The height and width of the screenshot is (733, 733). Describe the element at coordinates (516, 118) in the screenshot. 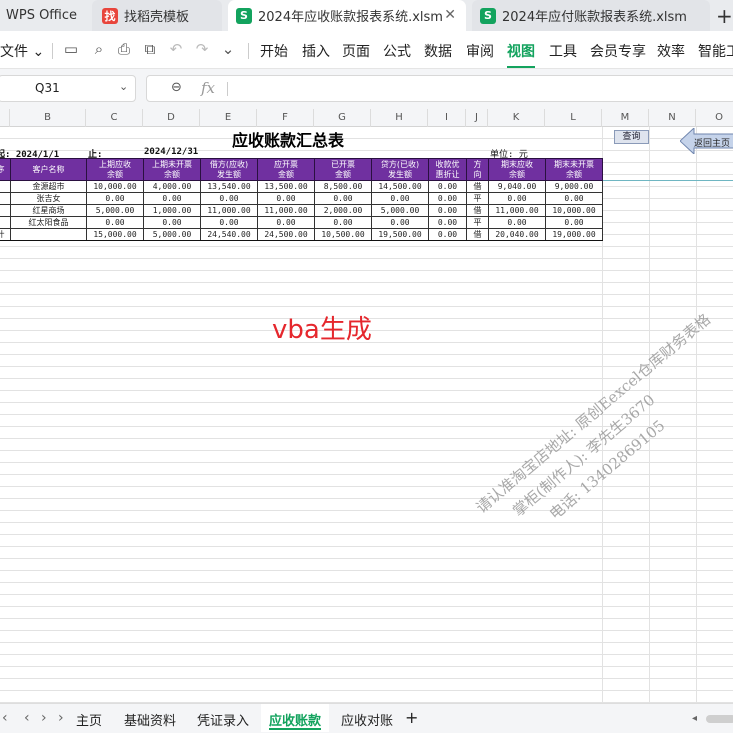

I see `column-header: K` at that location.